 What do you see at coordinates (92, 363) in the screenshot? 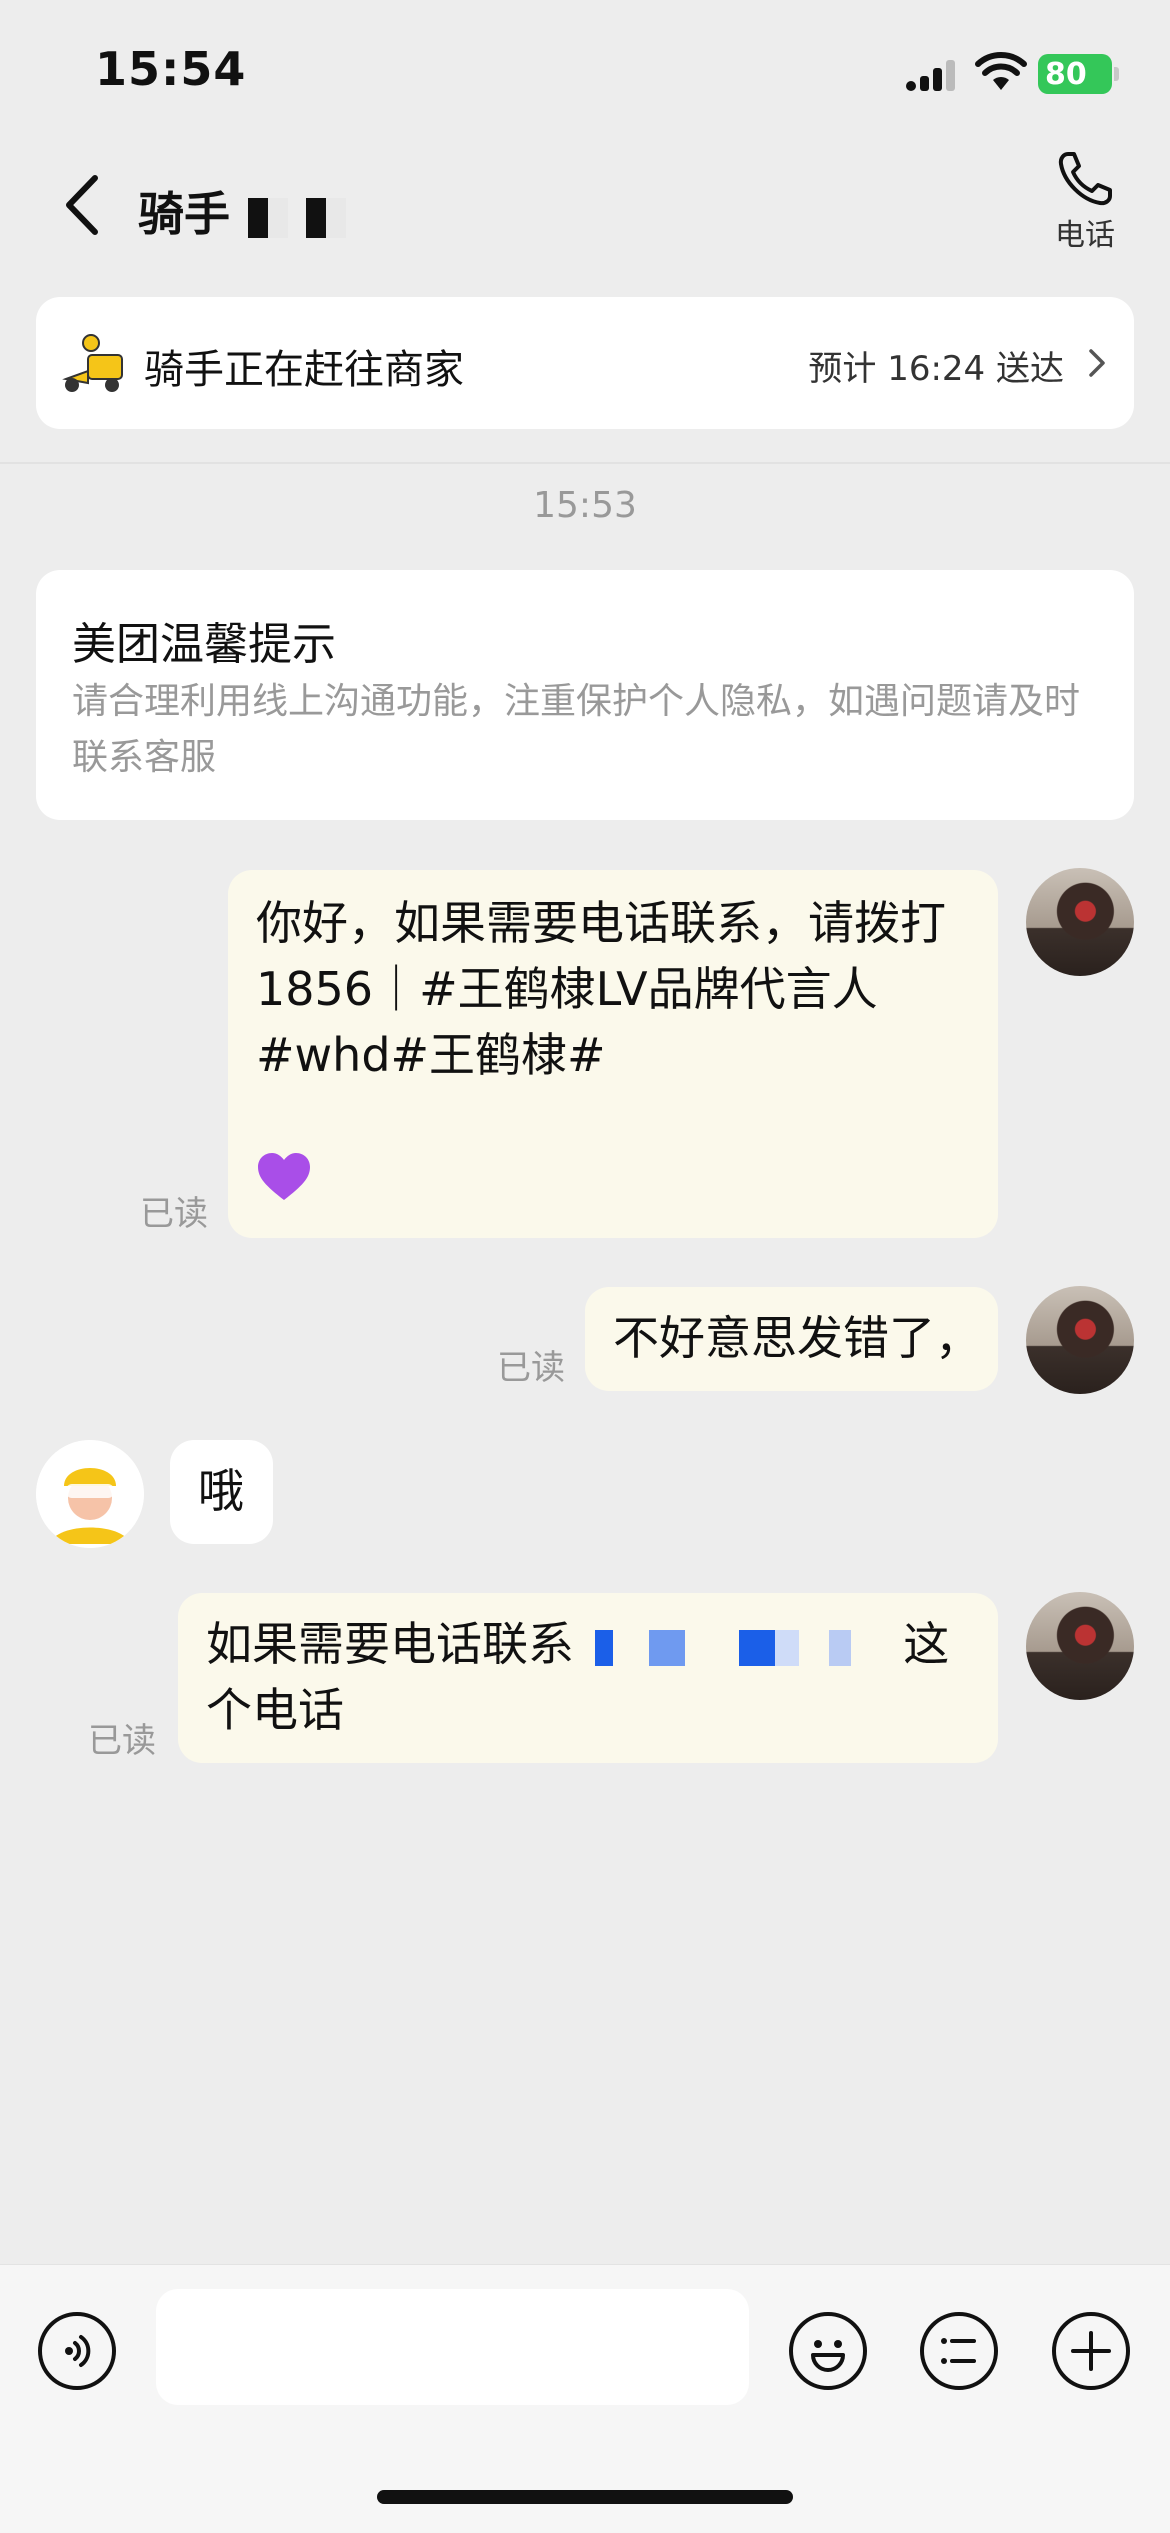
I see `rider-scooter-icon` at bounding box center [92, 363].